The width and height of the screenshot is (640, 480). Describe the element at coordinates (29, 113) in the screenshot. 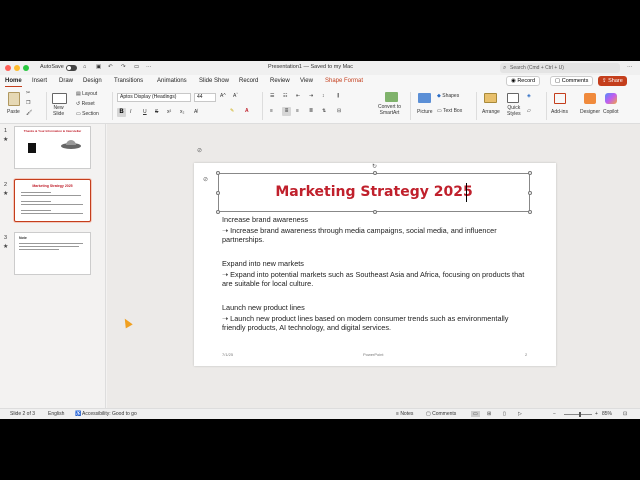

I see `format-painter-icon: 🖌` at that location.